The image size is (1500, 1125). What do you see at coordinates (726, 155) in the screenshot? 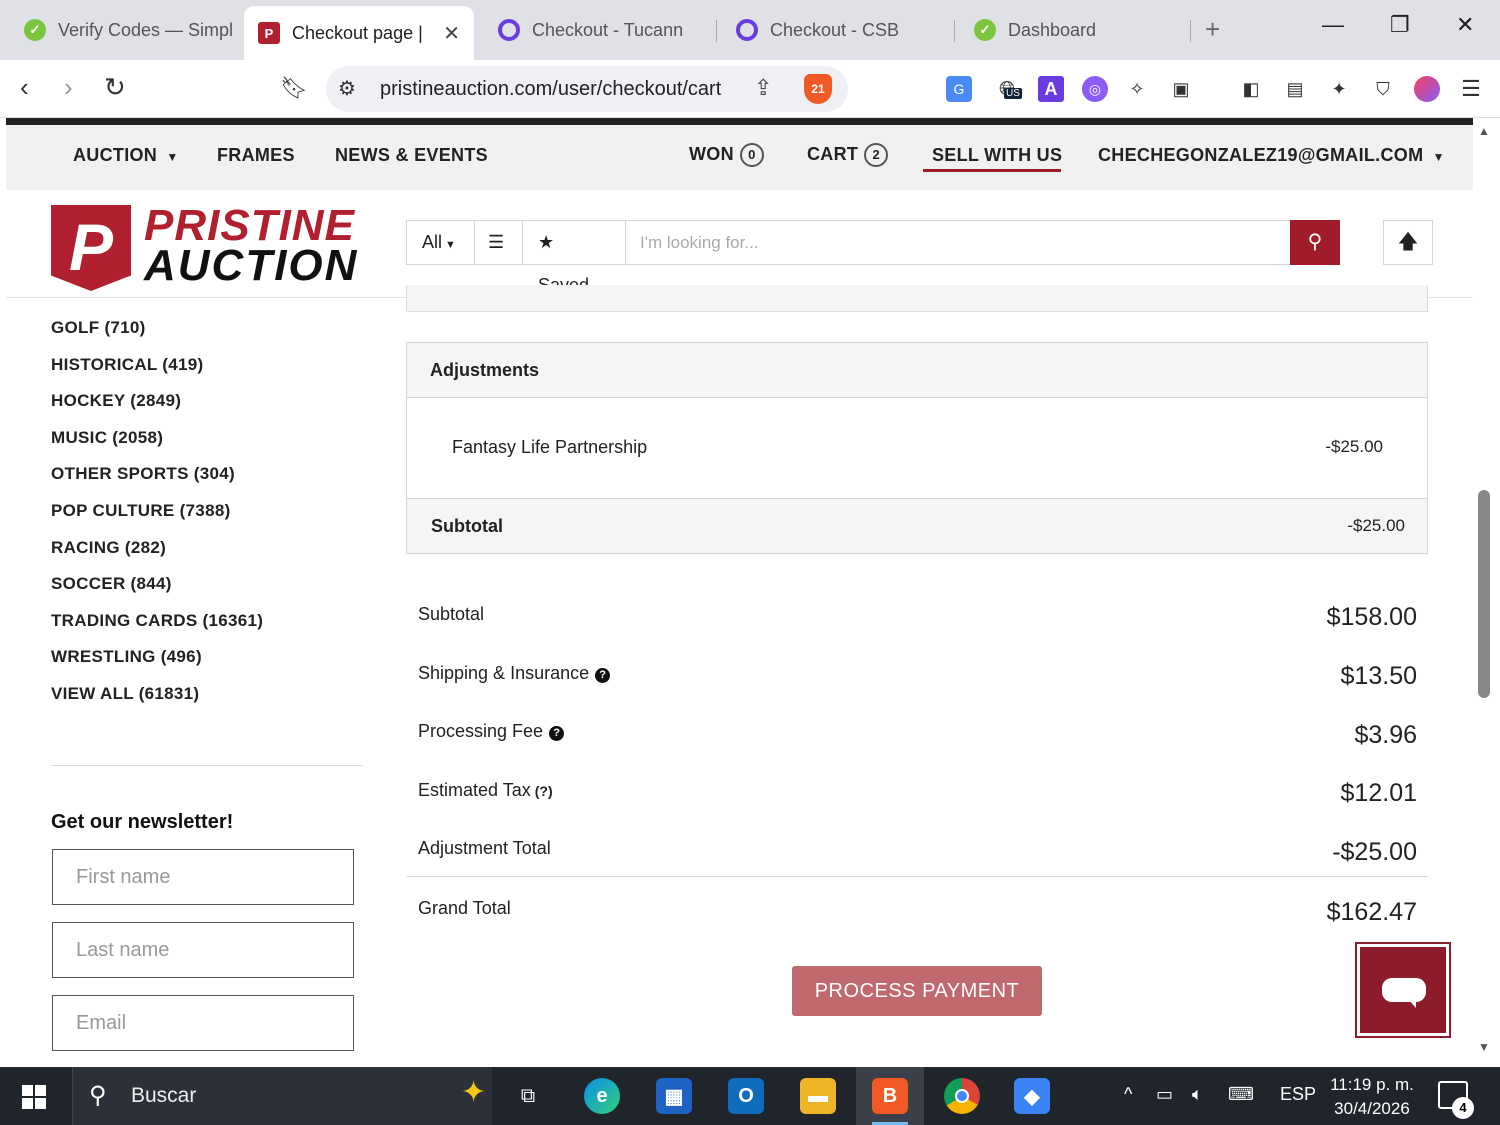
I see `nav-won: WON 0` at bounding box center [726, 155].